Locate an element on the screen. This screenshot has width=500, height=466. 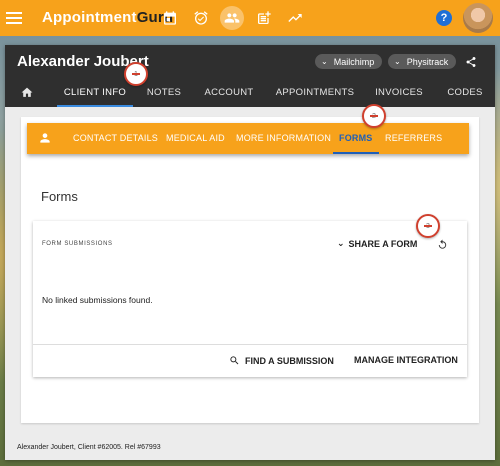
share-form-button: ⌄ SHARE A FORM is located at coordinates (377, 243).